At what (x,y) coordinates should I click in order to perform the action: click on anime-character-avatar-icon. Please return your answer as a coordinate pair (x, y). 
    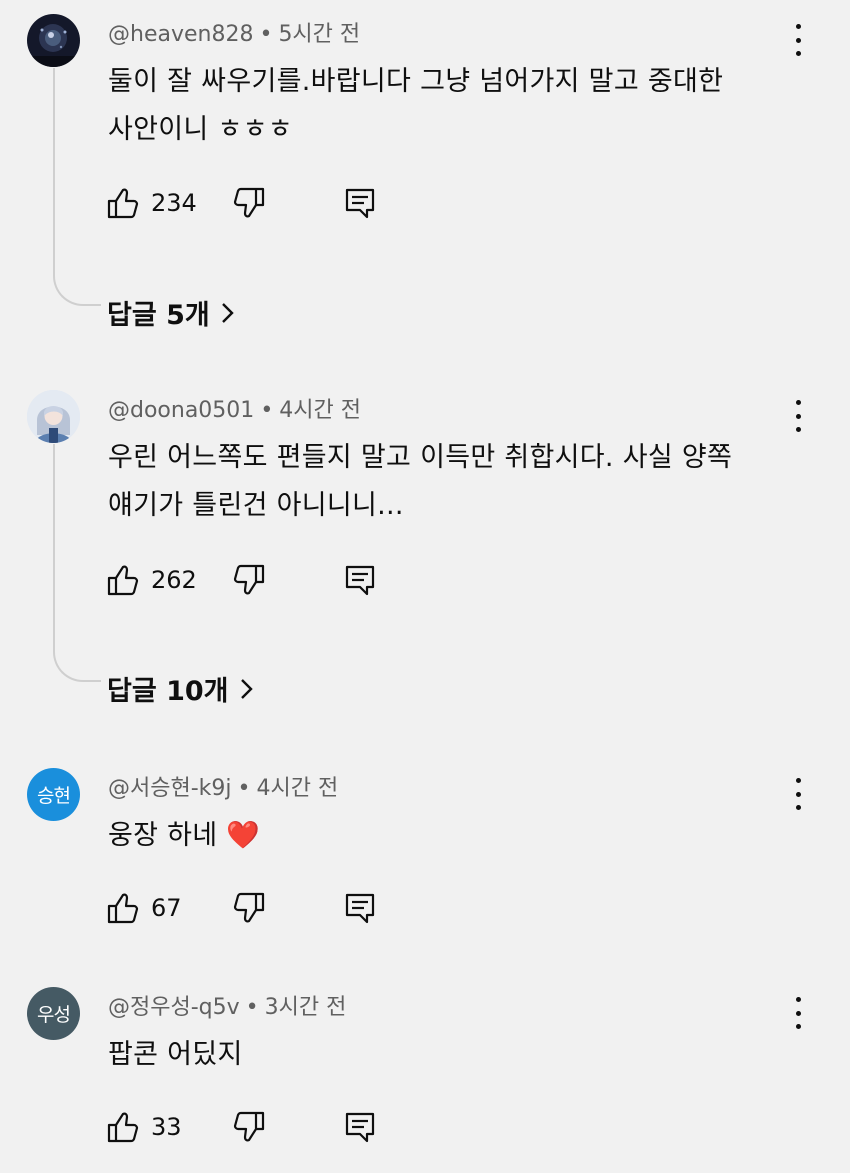
    Looking at the image, I should click on (53, 416).